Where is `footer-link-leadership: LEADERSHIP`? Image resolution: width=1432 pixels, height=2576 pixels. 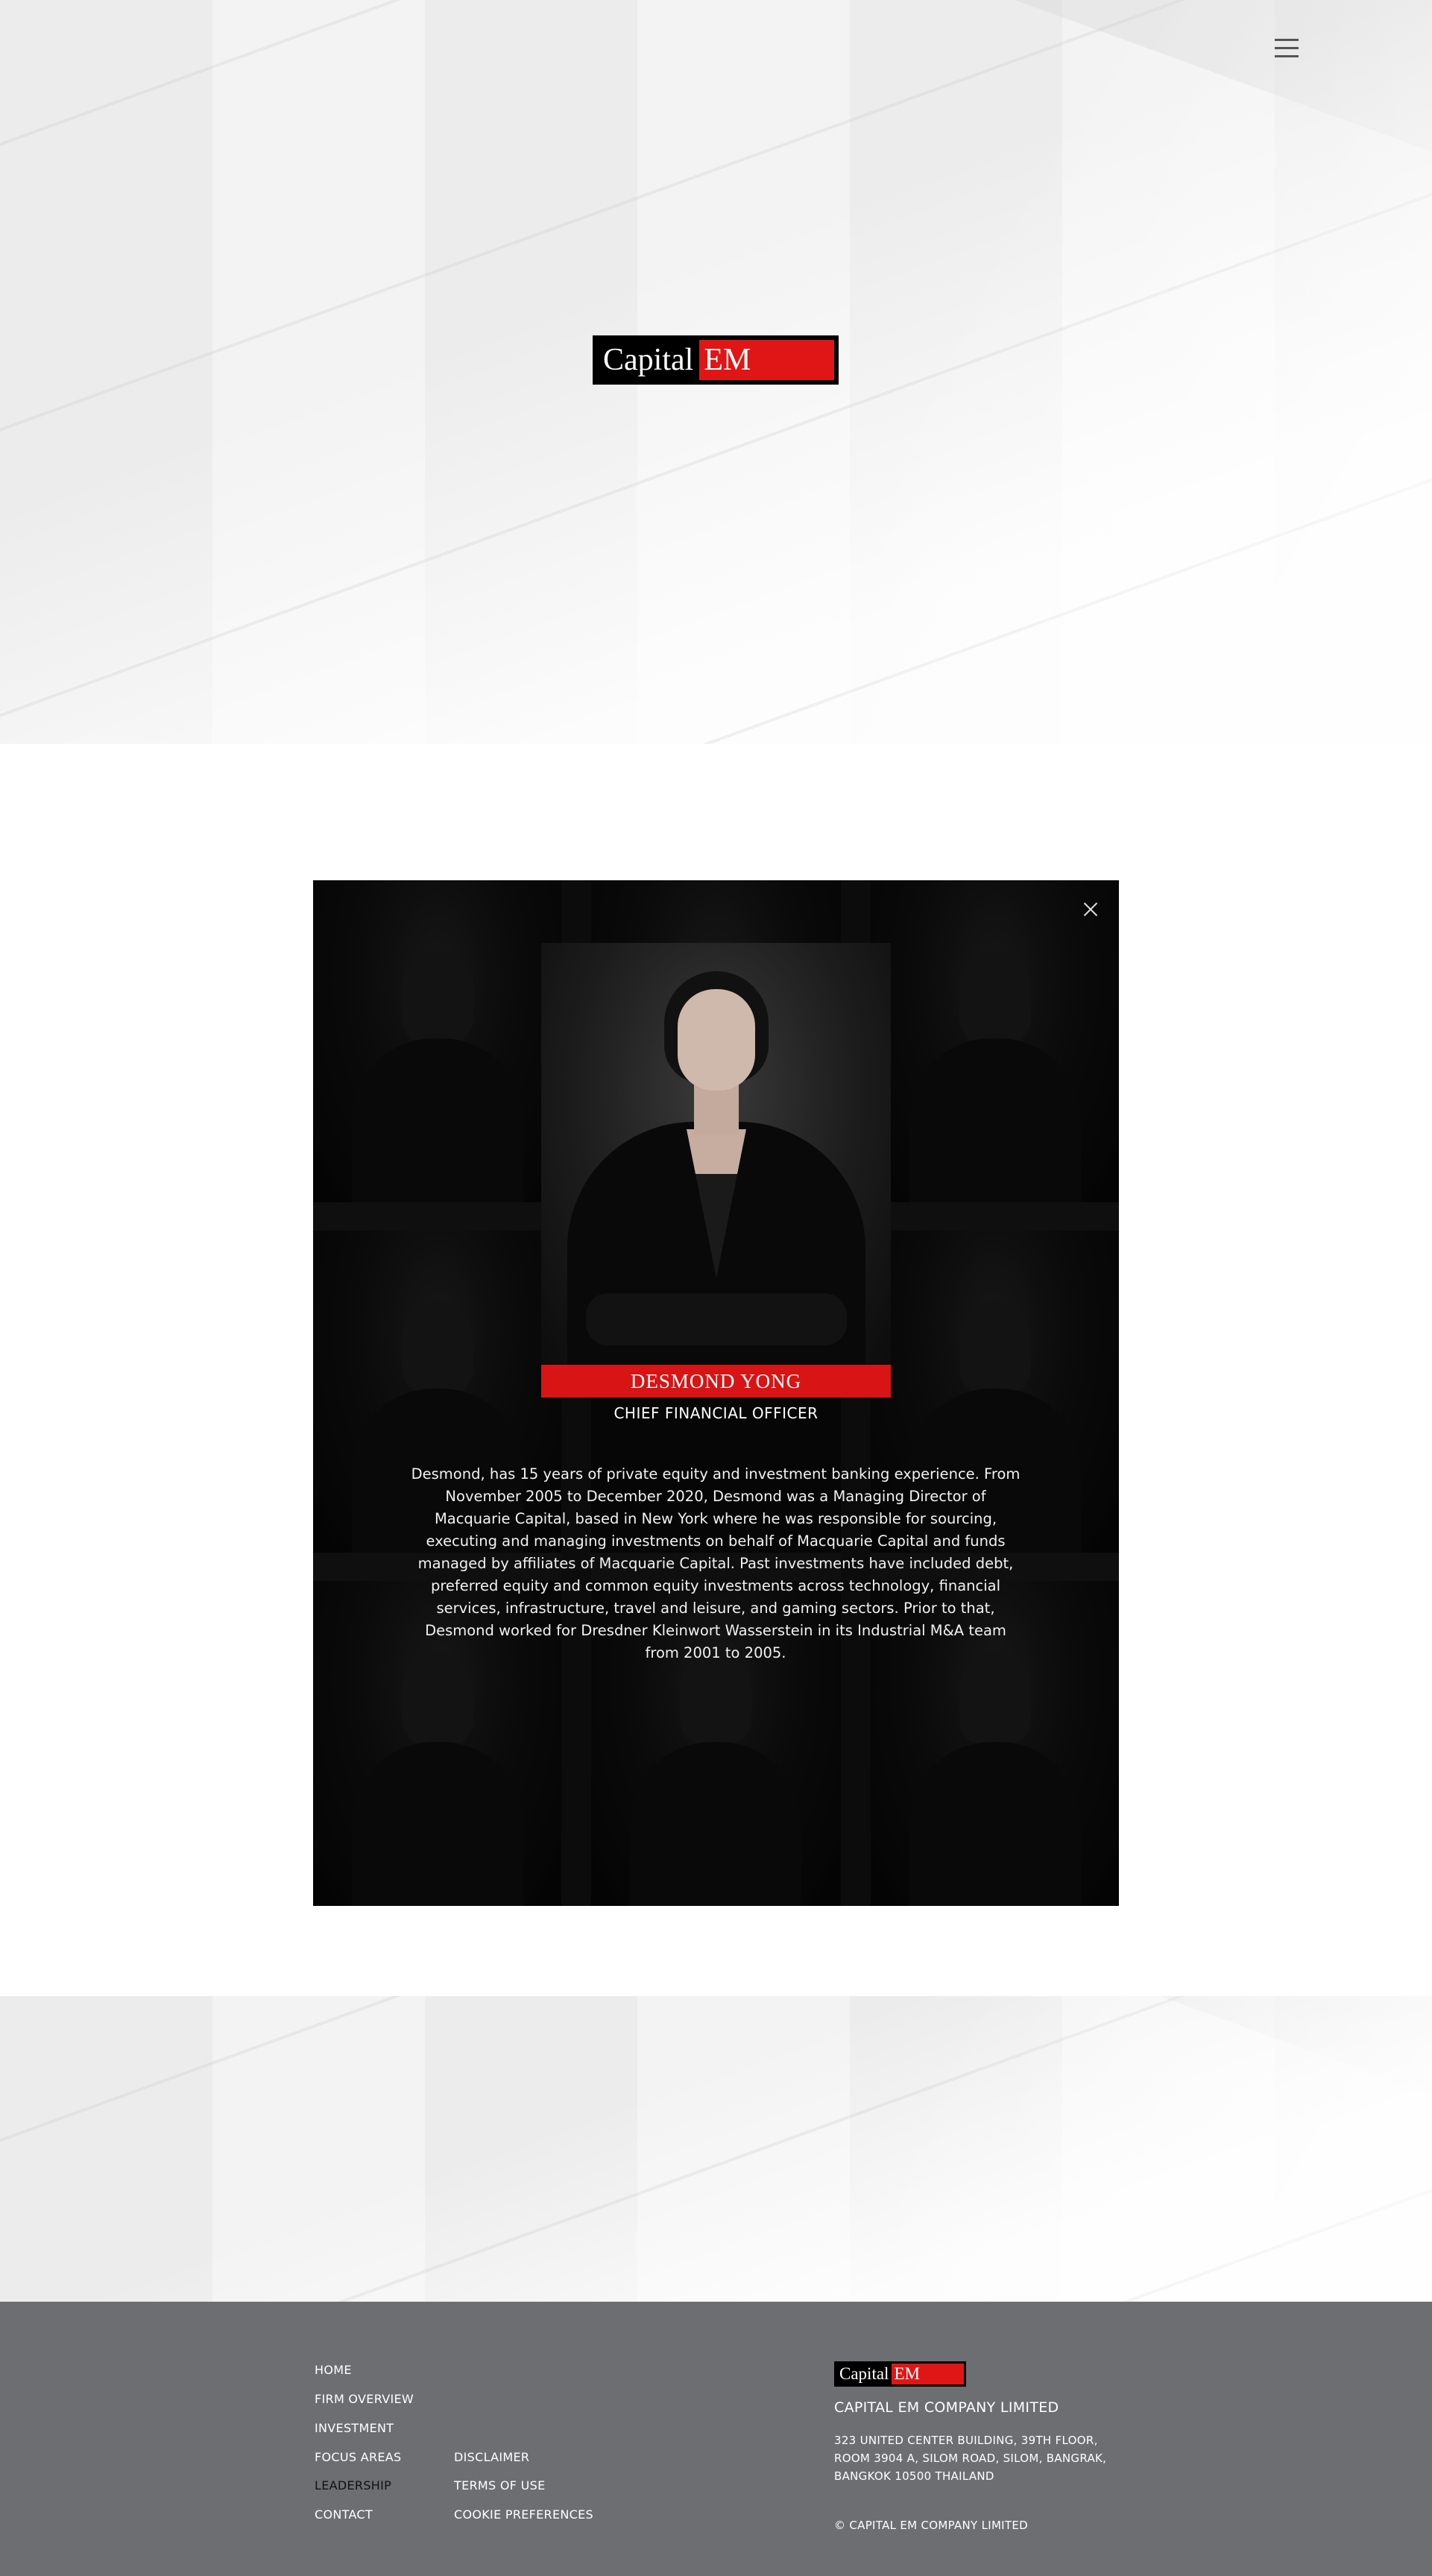
footer-link-leadership: LEADERSHIP is located at coordinates (353, 2485).